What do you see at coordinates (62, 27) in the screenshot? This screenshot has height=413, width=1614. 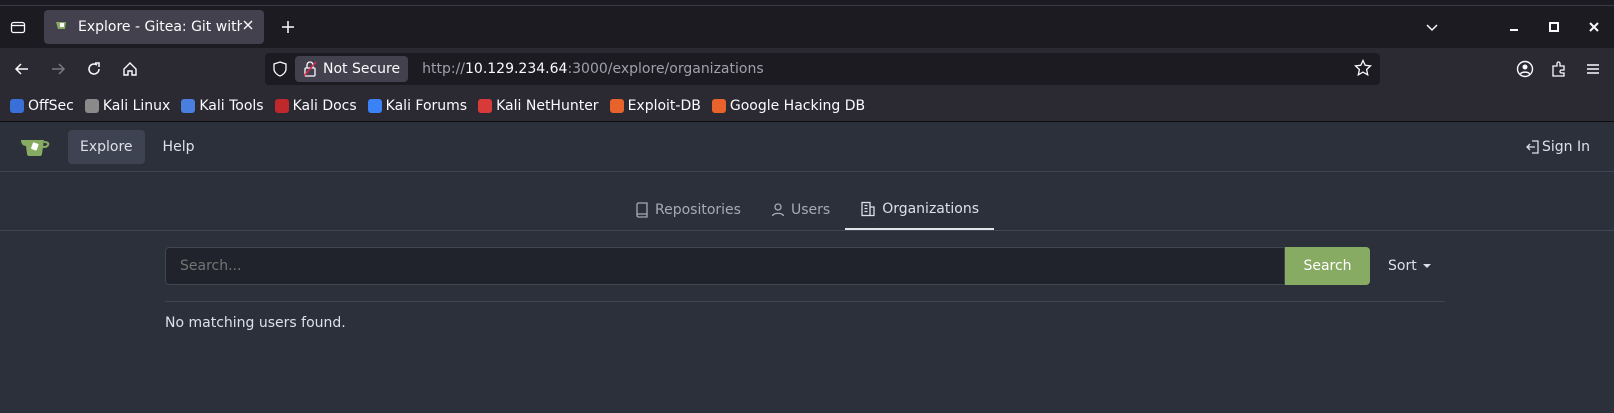 I see `gitea-favicon-icon` at bounding box center [62, 27].